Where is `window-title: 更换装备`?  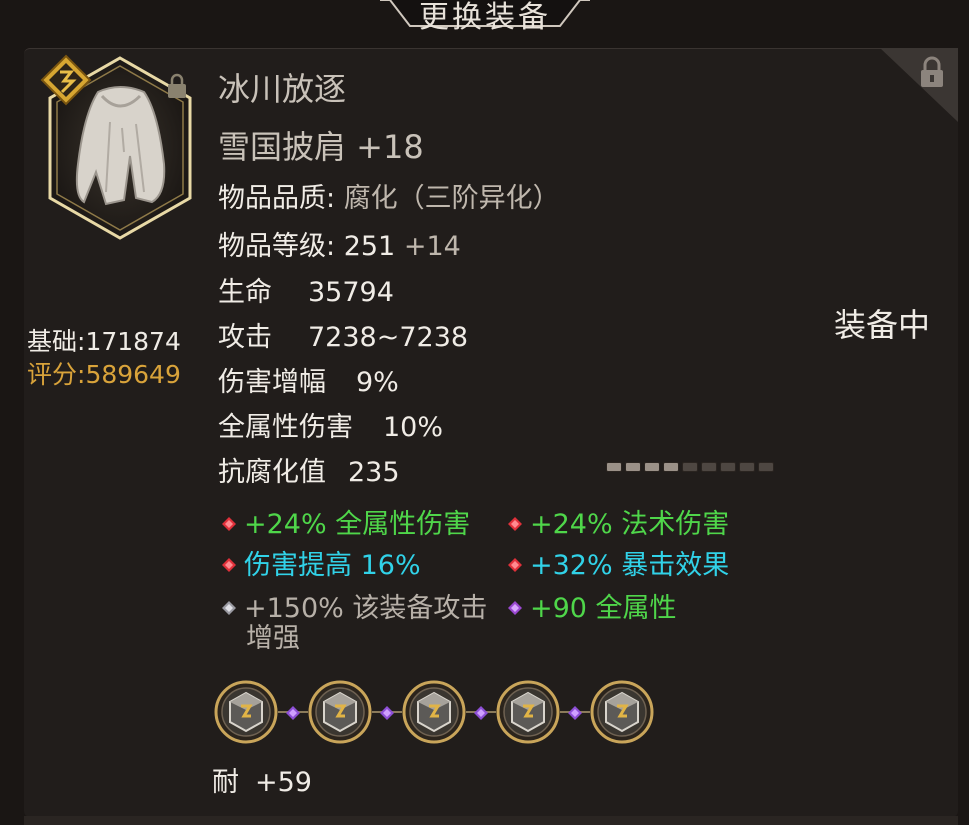 window-title: 更换装备 is located at coordinates (485, 17).